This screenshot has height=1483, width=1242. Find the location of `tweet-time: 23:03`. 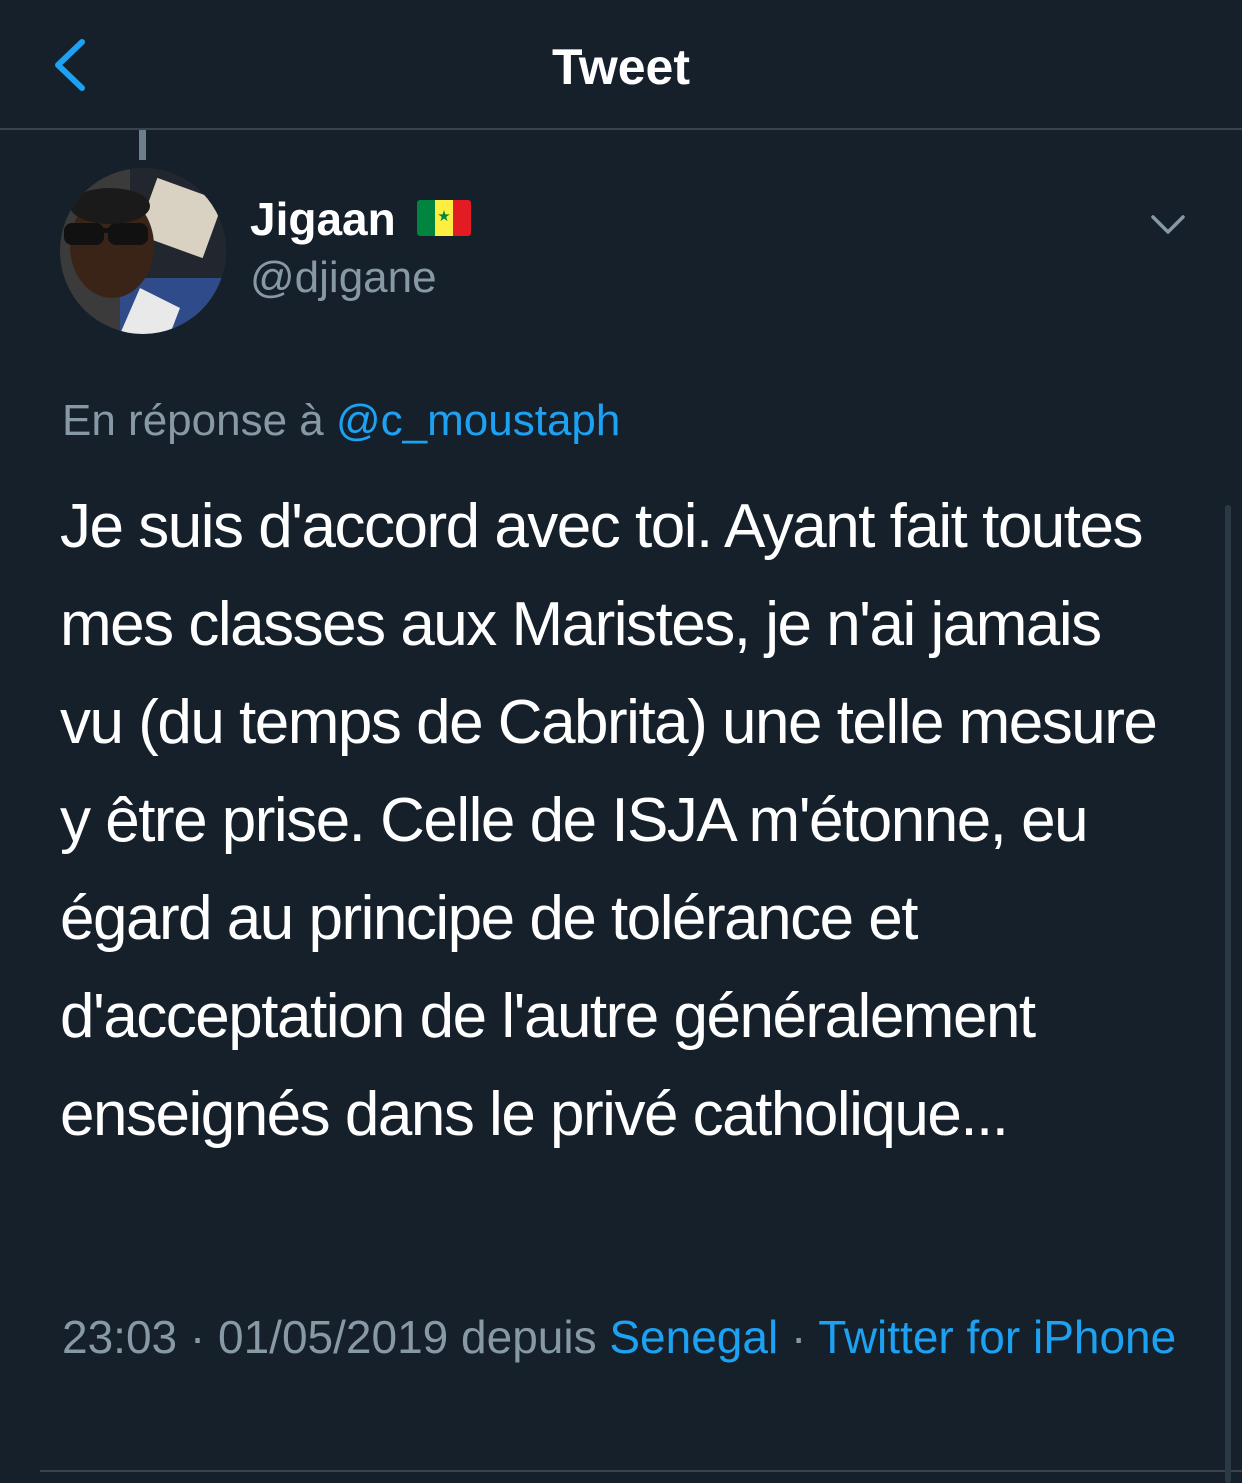

tweet-time: 23:03 is located at coordinates (120, 1337).